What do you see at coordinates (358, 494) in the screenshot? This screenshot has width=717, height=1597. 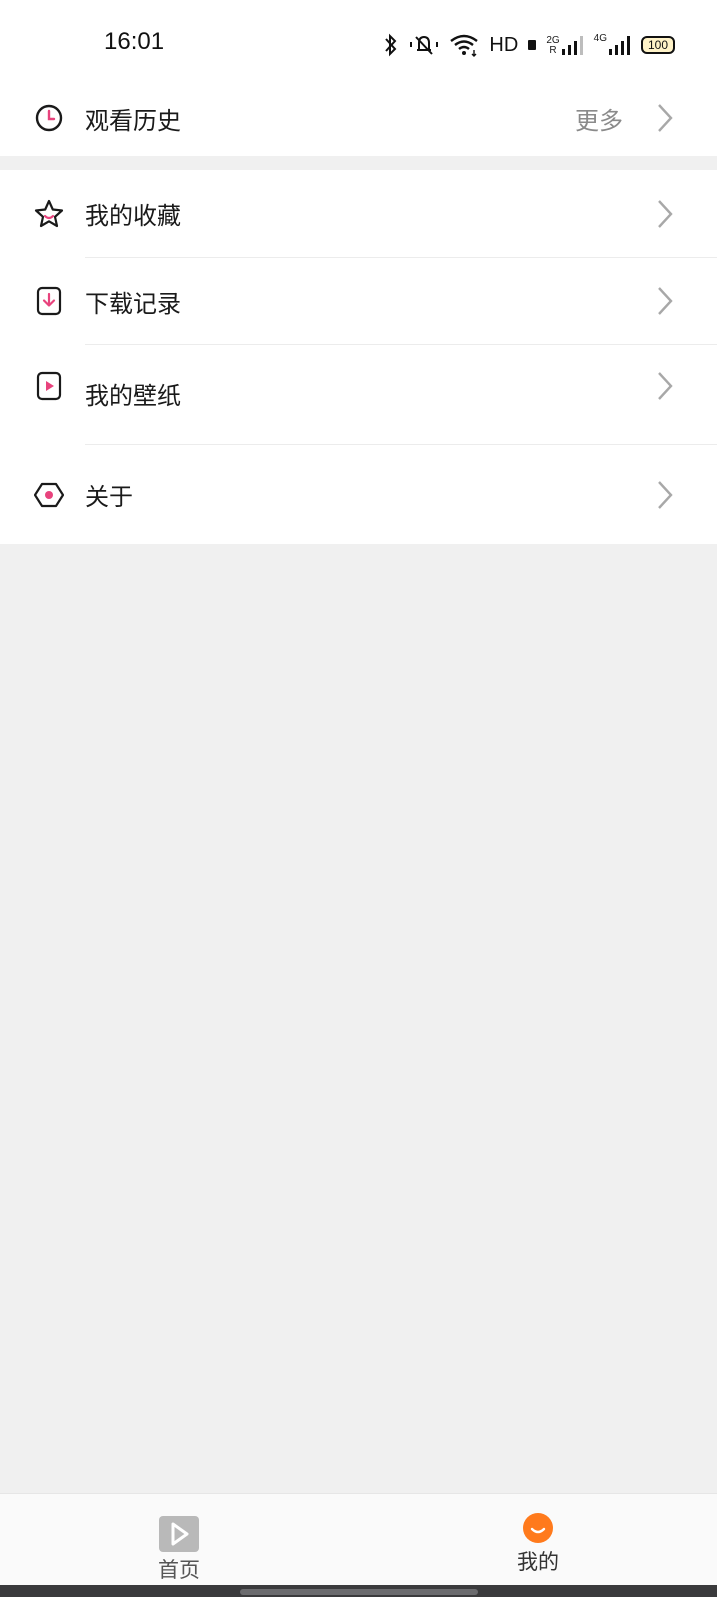 I see `menu-item-about: 关于` at bounding box center [358, 494].